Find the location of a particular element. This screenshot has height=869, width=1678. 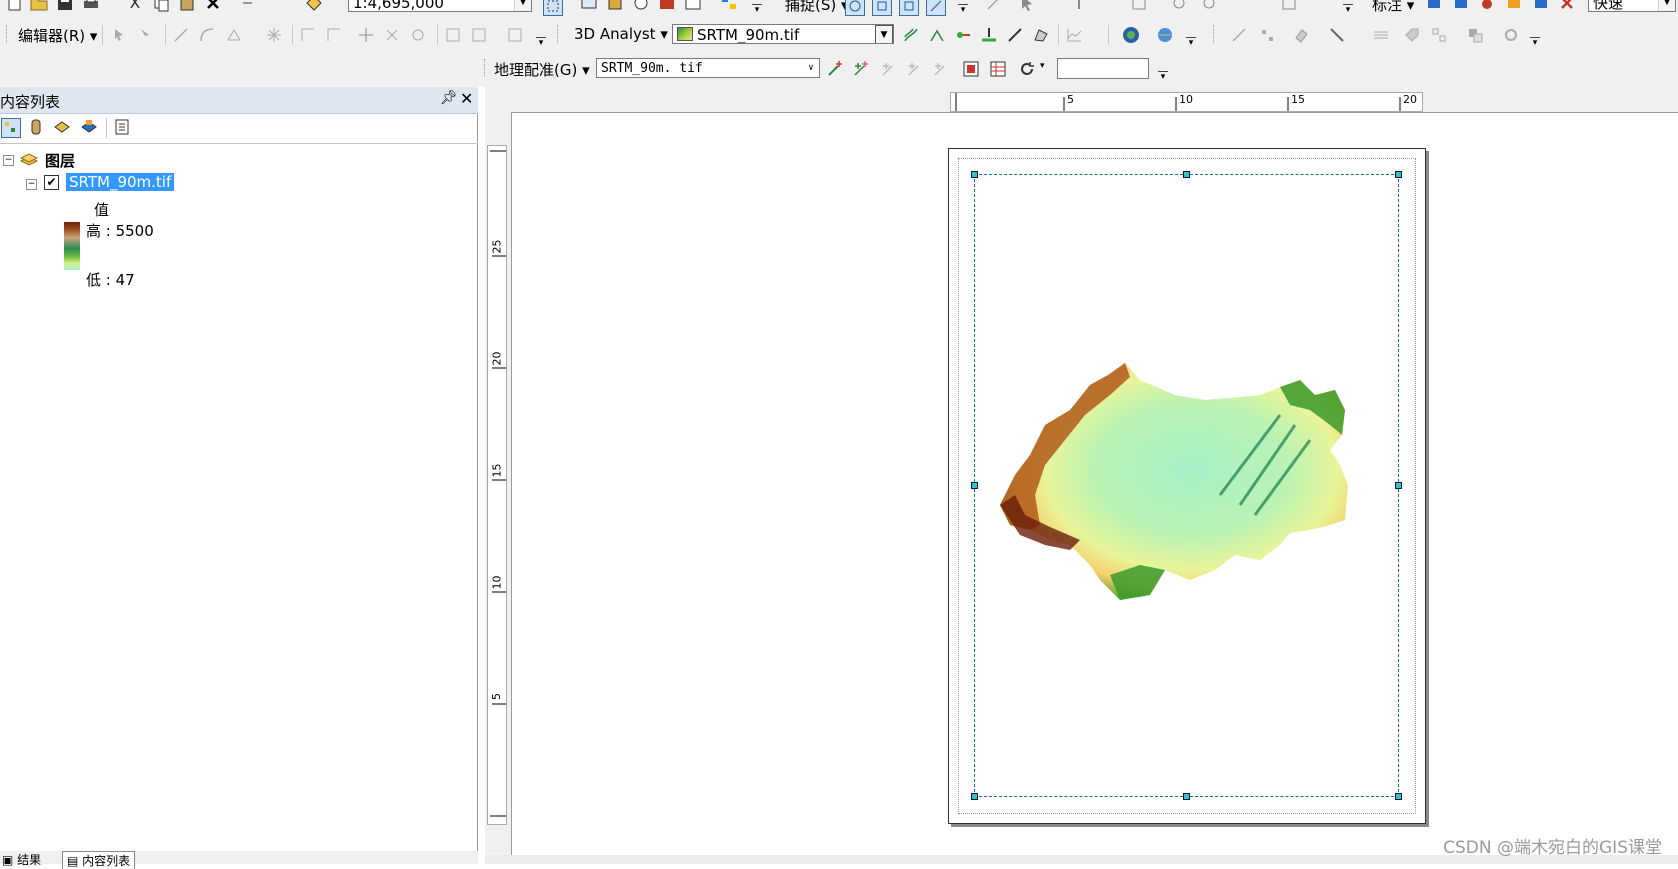

line-of-sight-icon is located at coordinates (963, 35).